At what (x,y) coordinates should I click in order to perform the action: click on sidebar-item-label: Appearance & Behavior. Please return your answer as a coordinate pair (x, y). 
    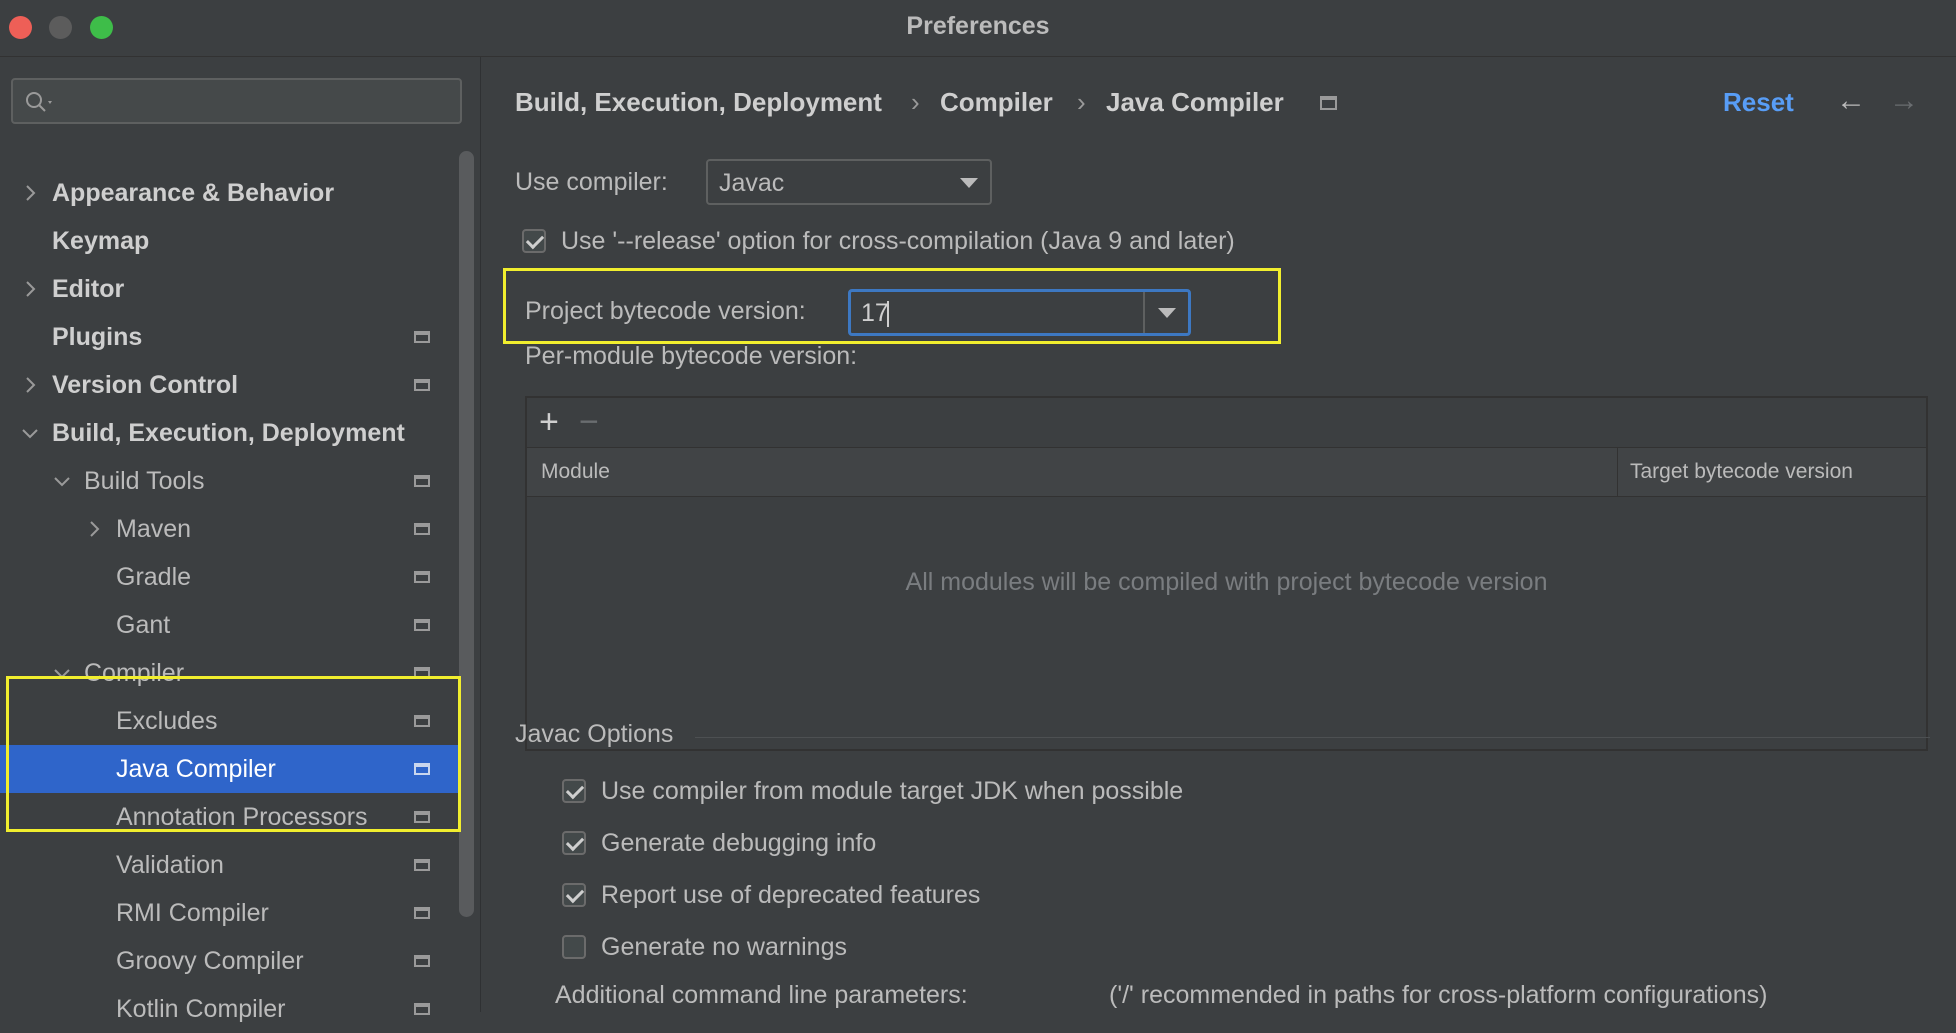
    Looking at the image, I should click on (193, 193).